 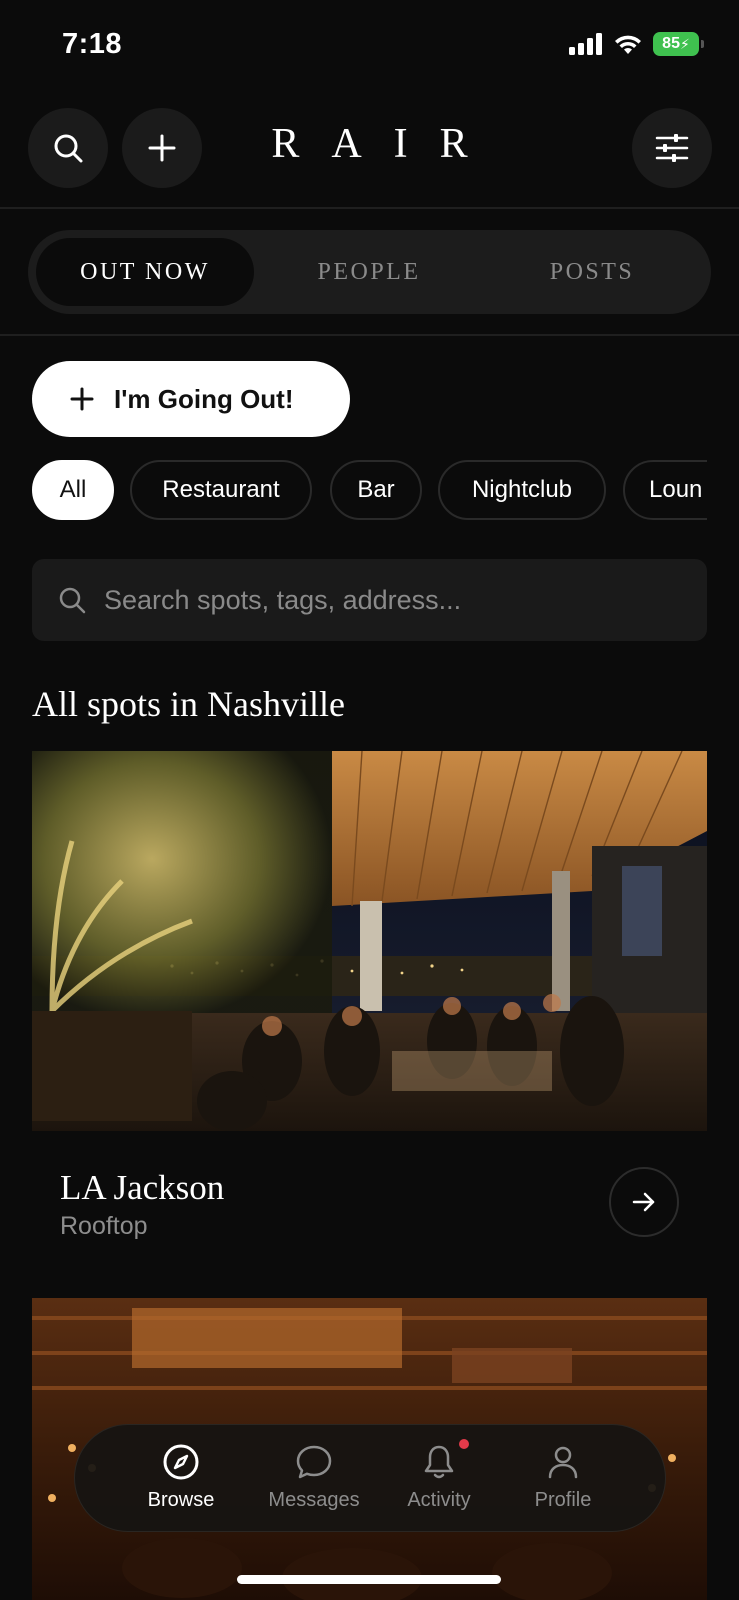 I want to click on search-bar, so click(x=369, y=600).